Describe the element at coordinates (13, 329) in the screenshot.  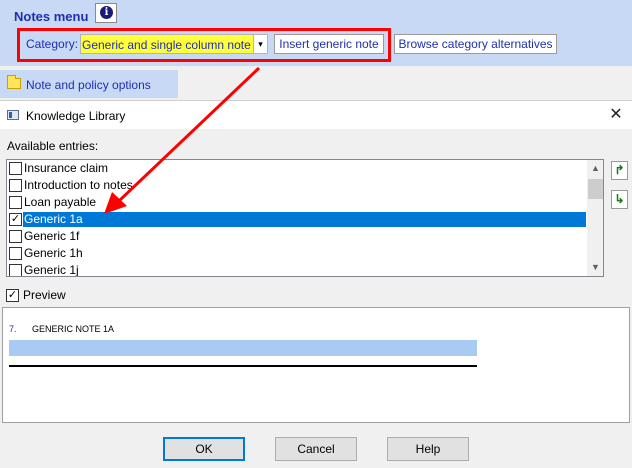
I see `preview-note-number: 7.` at that location.